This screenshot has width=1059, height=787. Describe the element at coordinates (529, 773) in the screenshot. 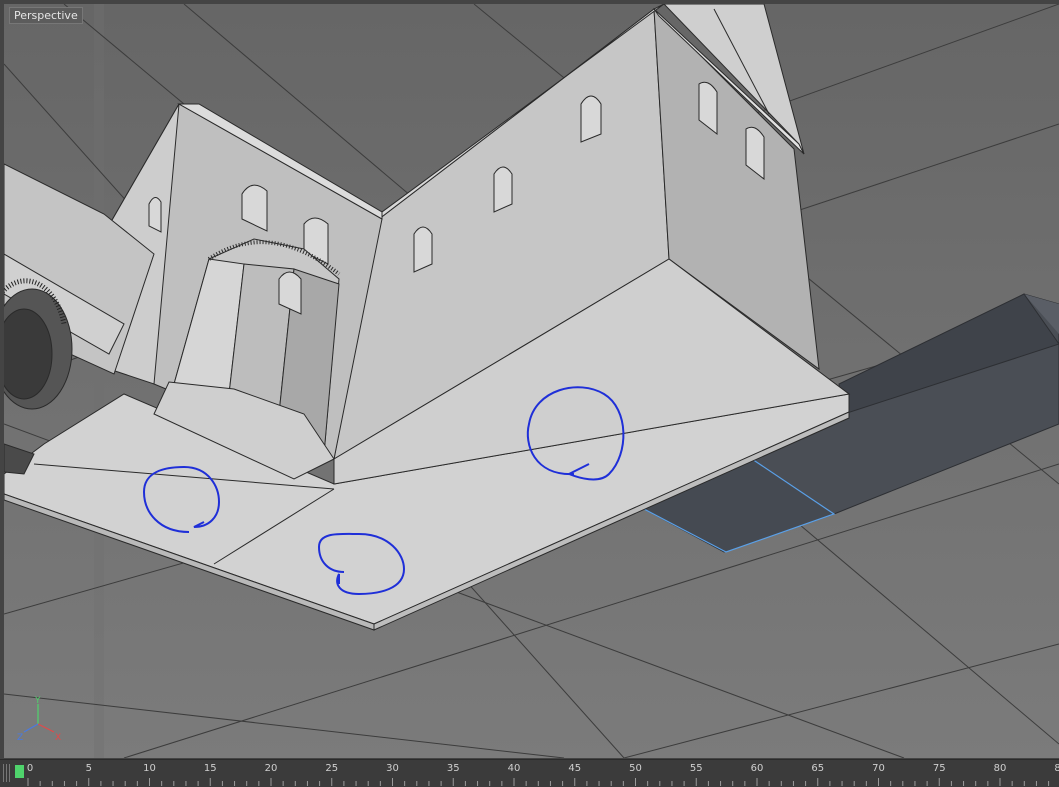

I see `timeline-track: 0 5 10 15 20 25 30 35 40 45 50 55 60 65 70 75 80 85` at that location.